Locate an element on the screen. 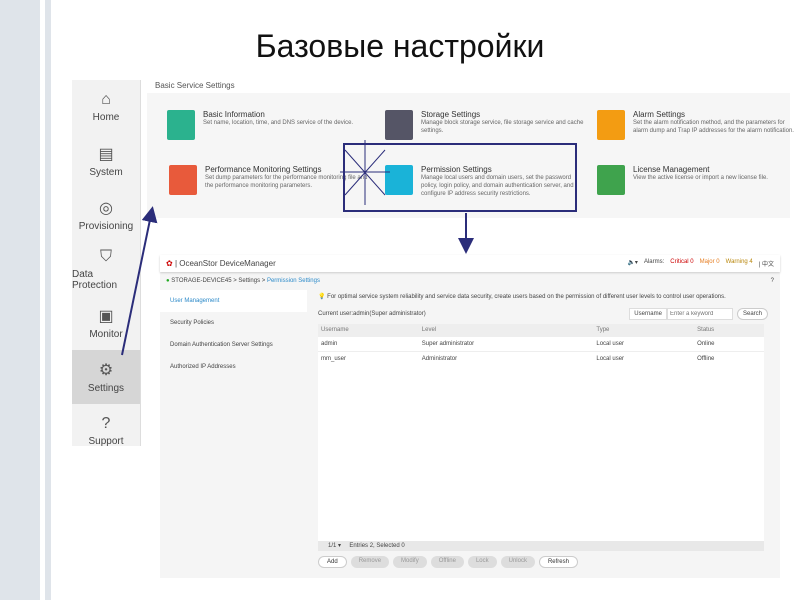 Image resolution: width=800 pixels, height=600 pixels. click-burst-icon is located at coordinates (365, 172).